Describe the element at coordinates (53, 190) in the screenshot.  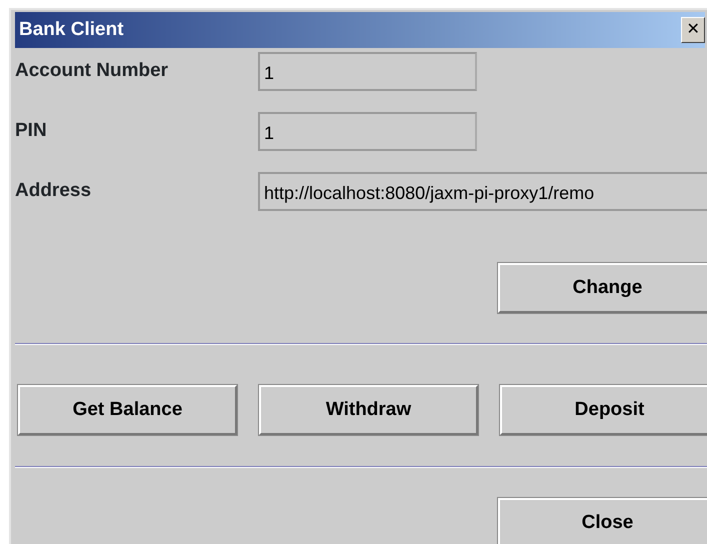
I see `field-label: Address` at that location.